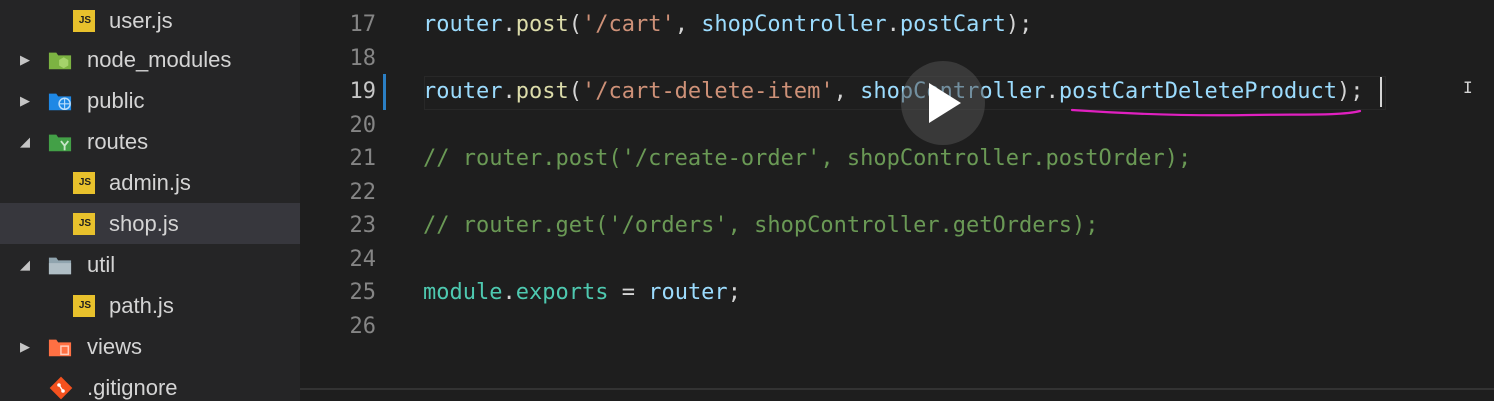  What do you see at coordinates (150, 100) in the screenshot?
I see `explorer-item-public: ▶ public` at bounding box center [150, 100].